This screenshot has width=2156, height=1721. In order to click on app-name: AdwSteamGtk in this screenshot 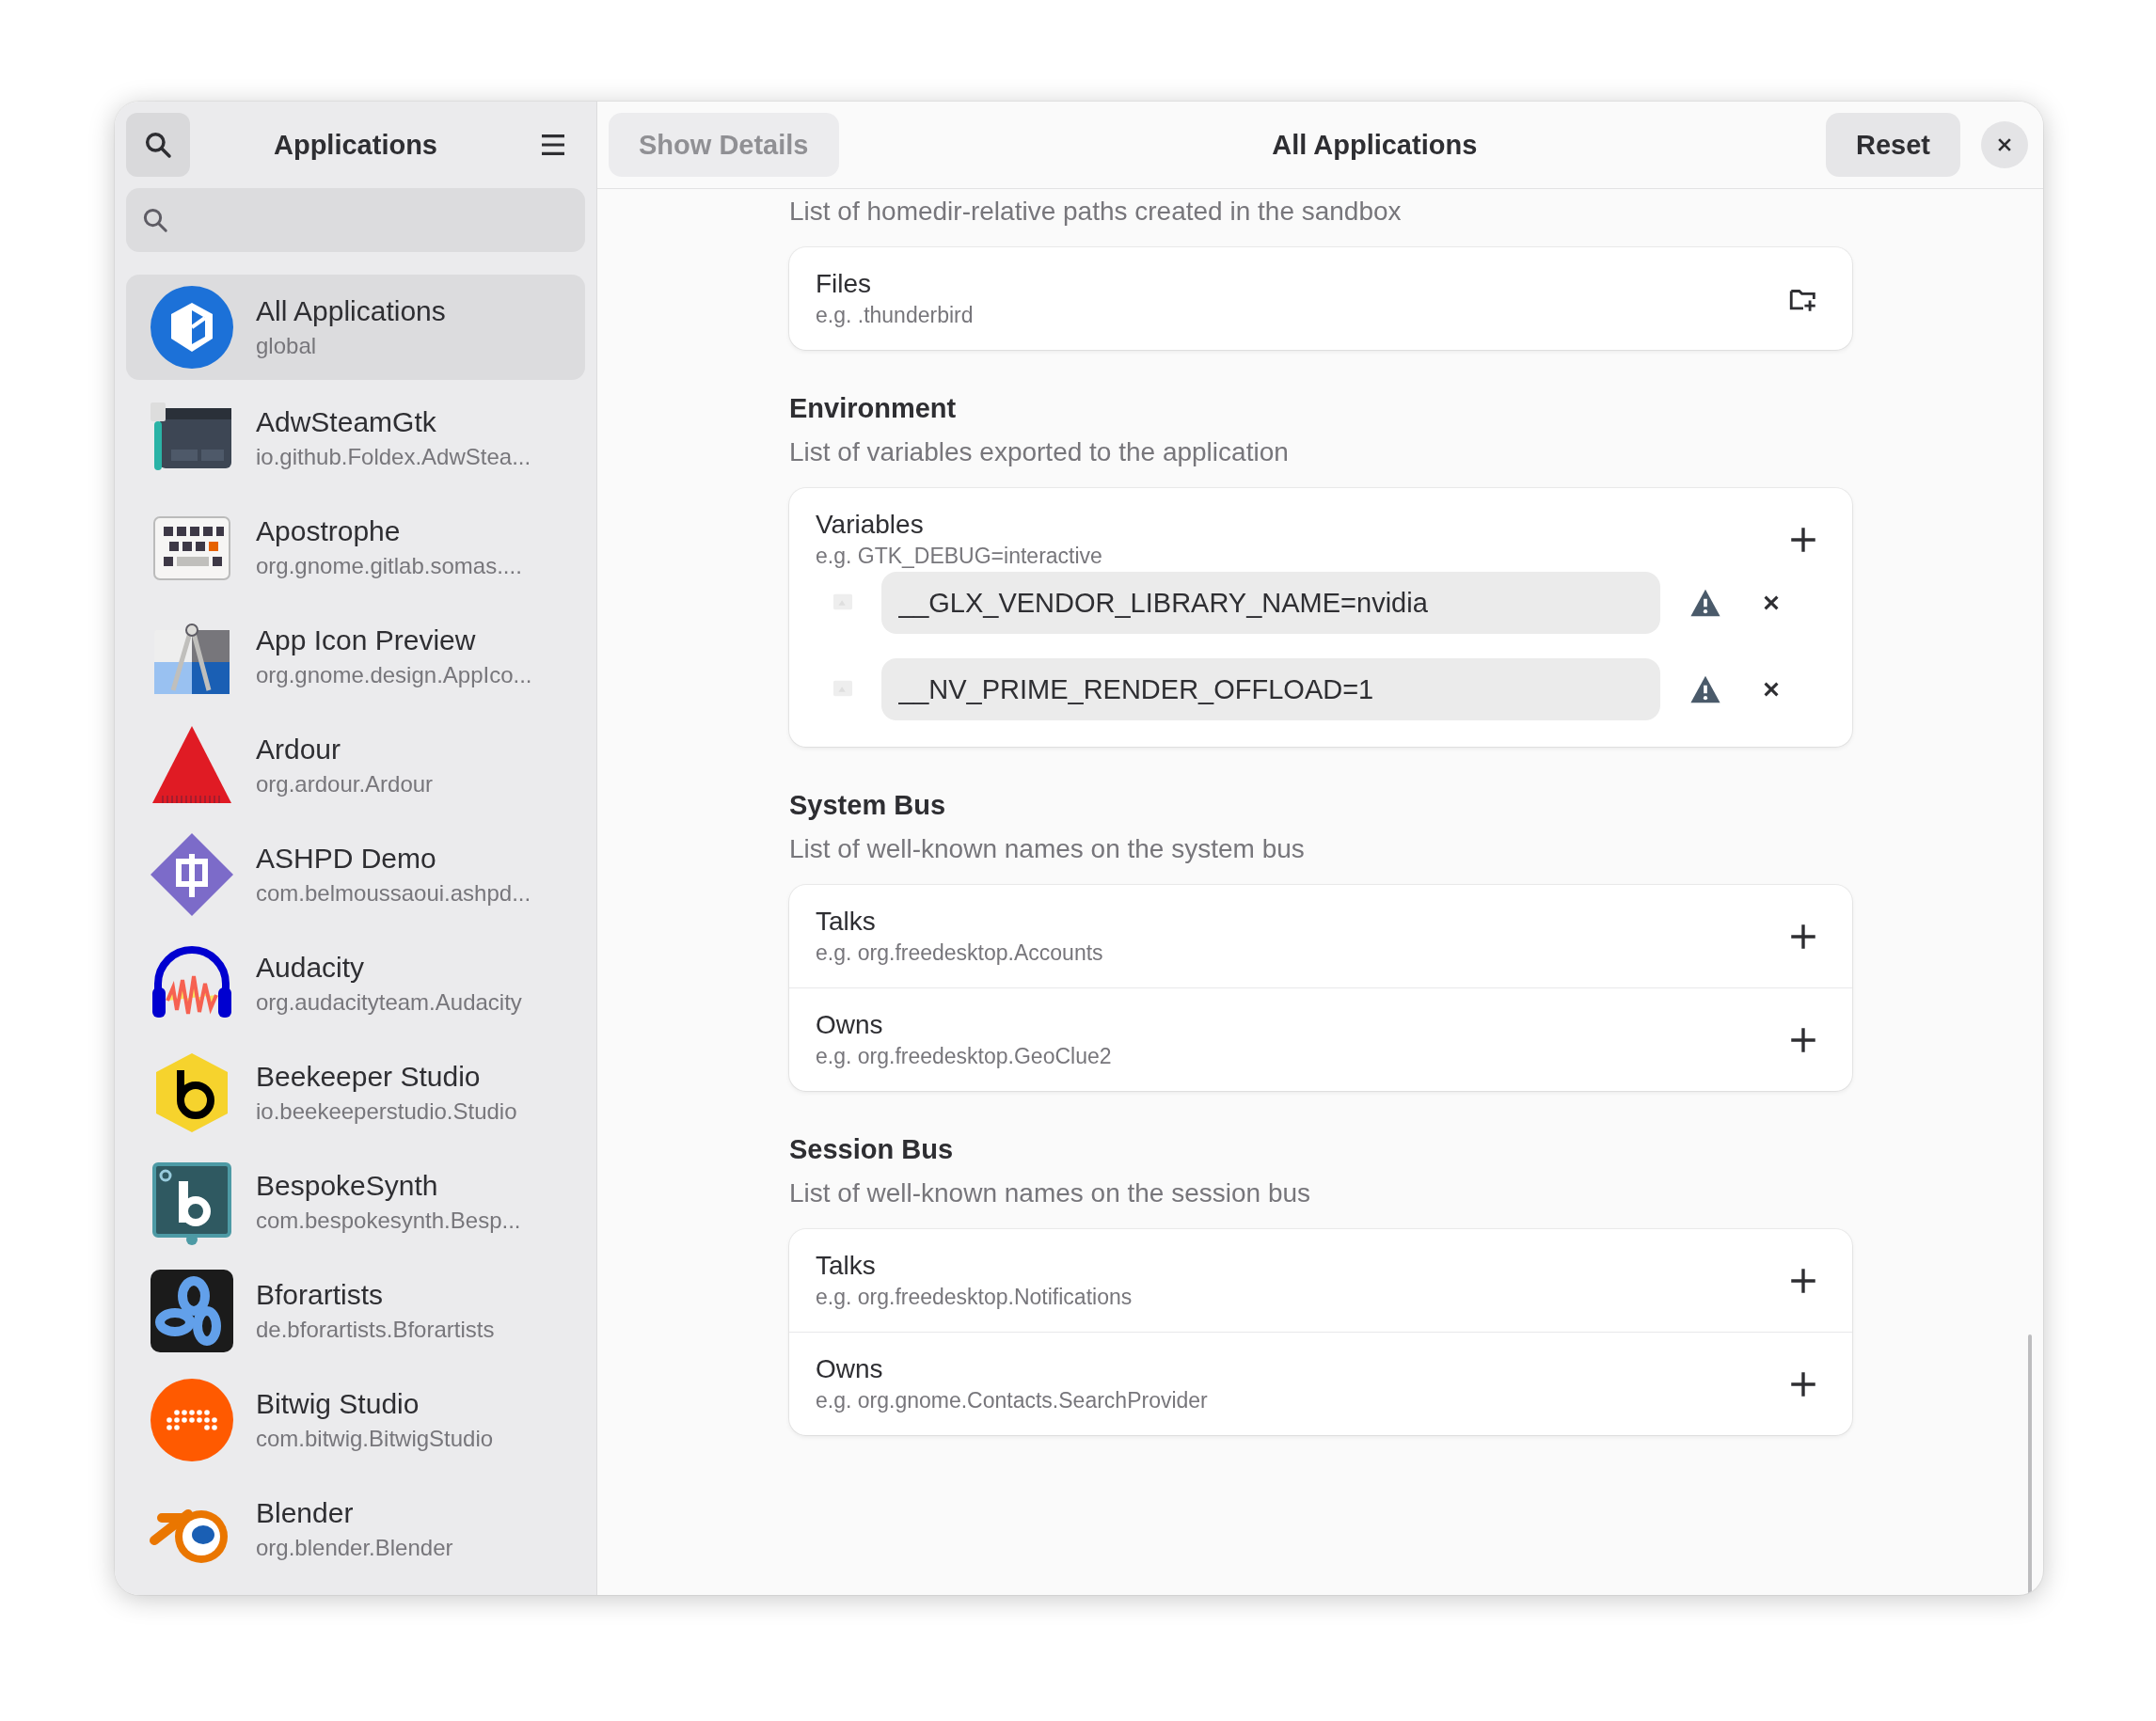, I will do `click(346, 422)`.